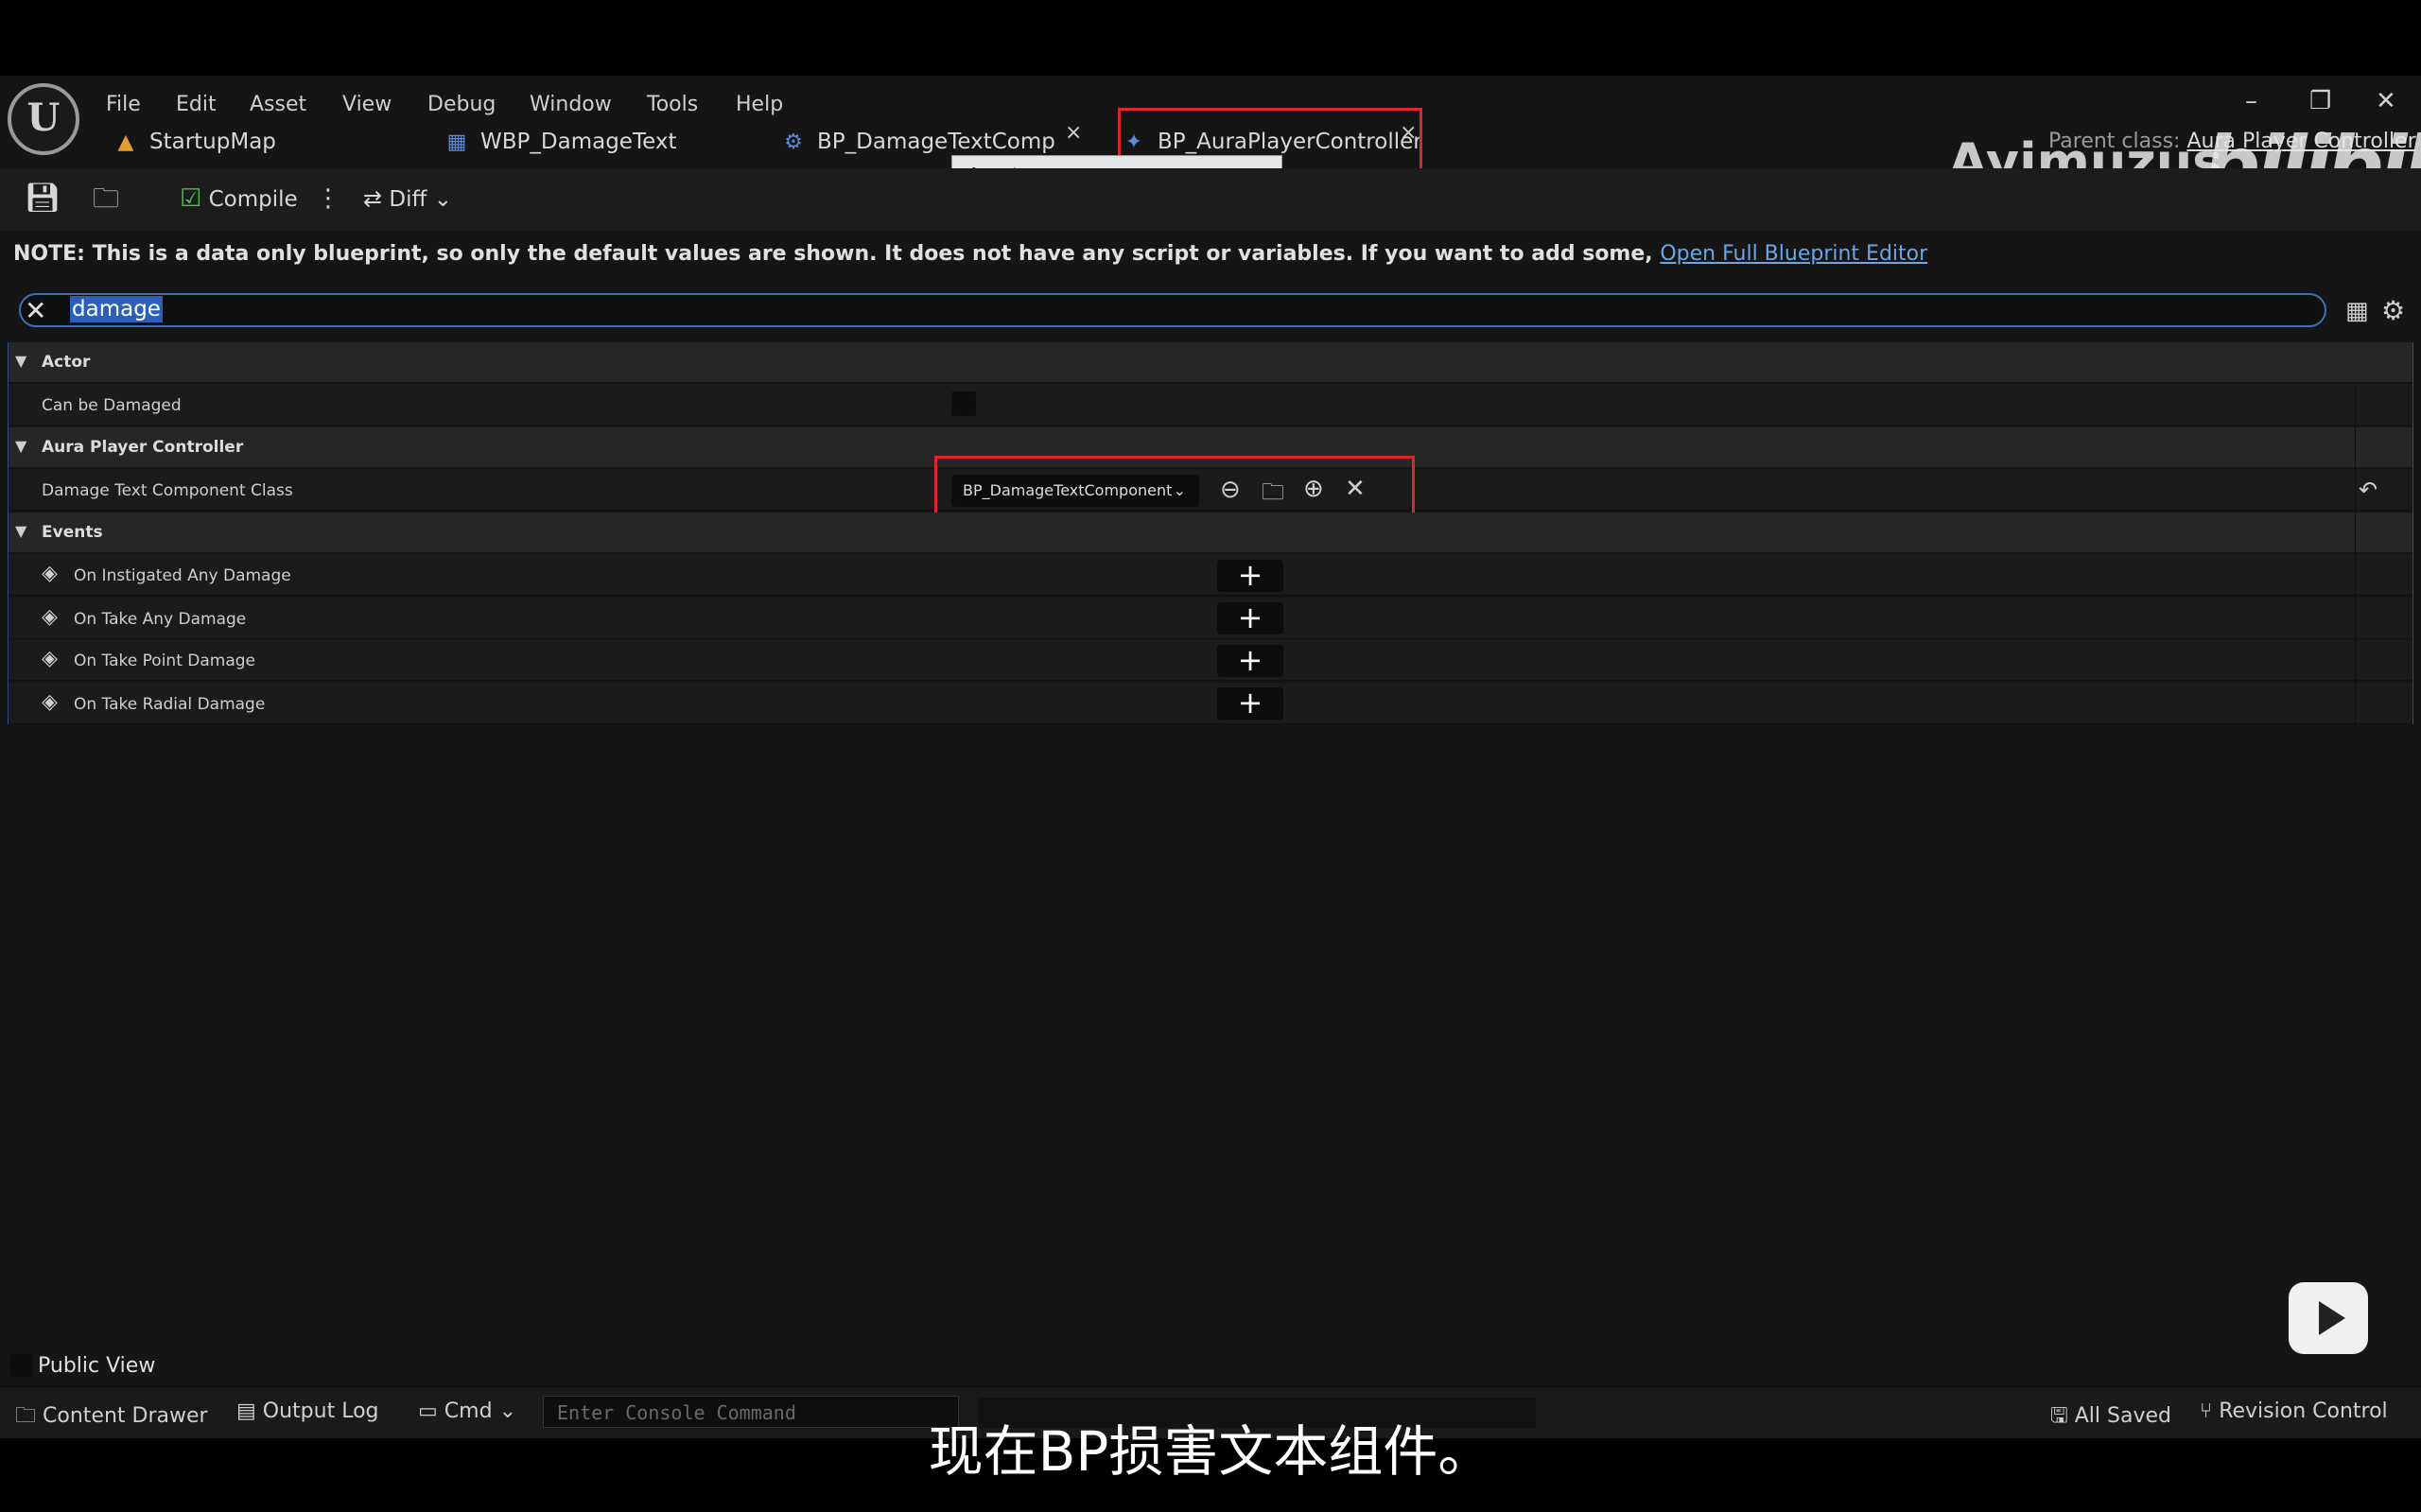 The width and height of the screenshot is (2421, 1512). What do you see at coordinates (672, 104) in the screenshot?
I see `menu-tools: Tools` at bounding box center [672, 104].